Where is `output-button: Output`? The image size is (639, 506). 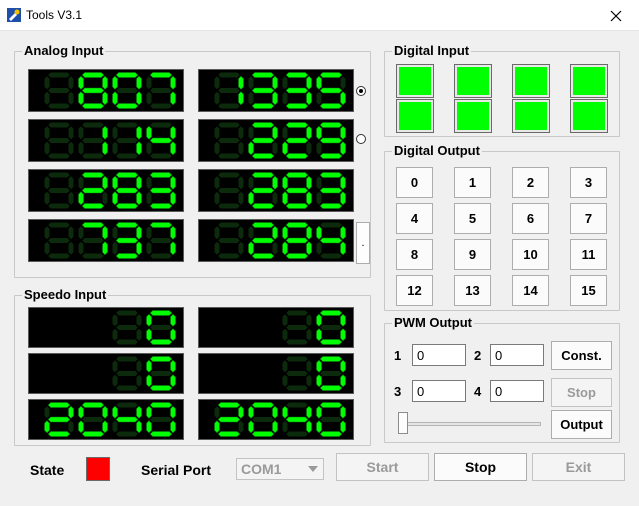 output-button: Output is located at coordinates (581, 424).